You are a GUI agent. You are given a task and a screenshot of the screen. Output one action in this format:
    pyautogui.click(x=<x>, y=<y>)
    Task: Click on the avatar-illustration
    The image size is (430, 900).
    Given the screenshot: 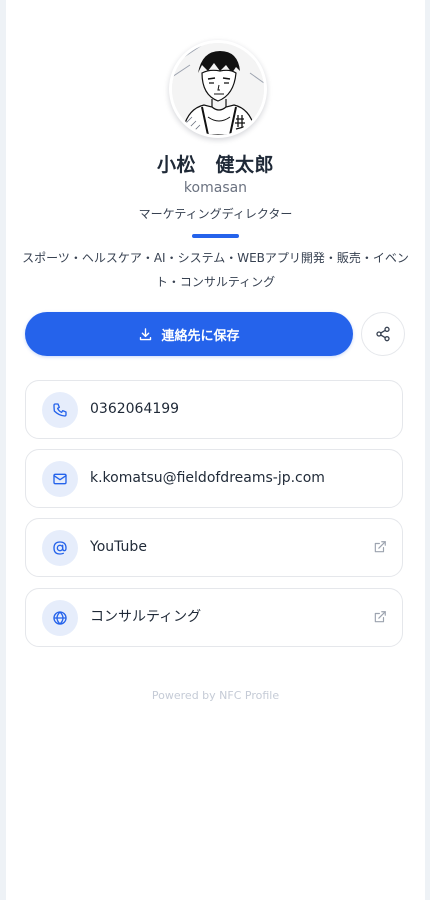 What is the action you would take?
    pyautogui.click(x=218, y=89)
    